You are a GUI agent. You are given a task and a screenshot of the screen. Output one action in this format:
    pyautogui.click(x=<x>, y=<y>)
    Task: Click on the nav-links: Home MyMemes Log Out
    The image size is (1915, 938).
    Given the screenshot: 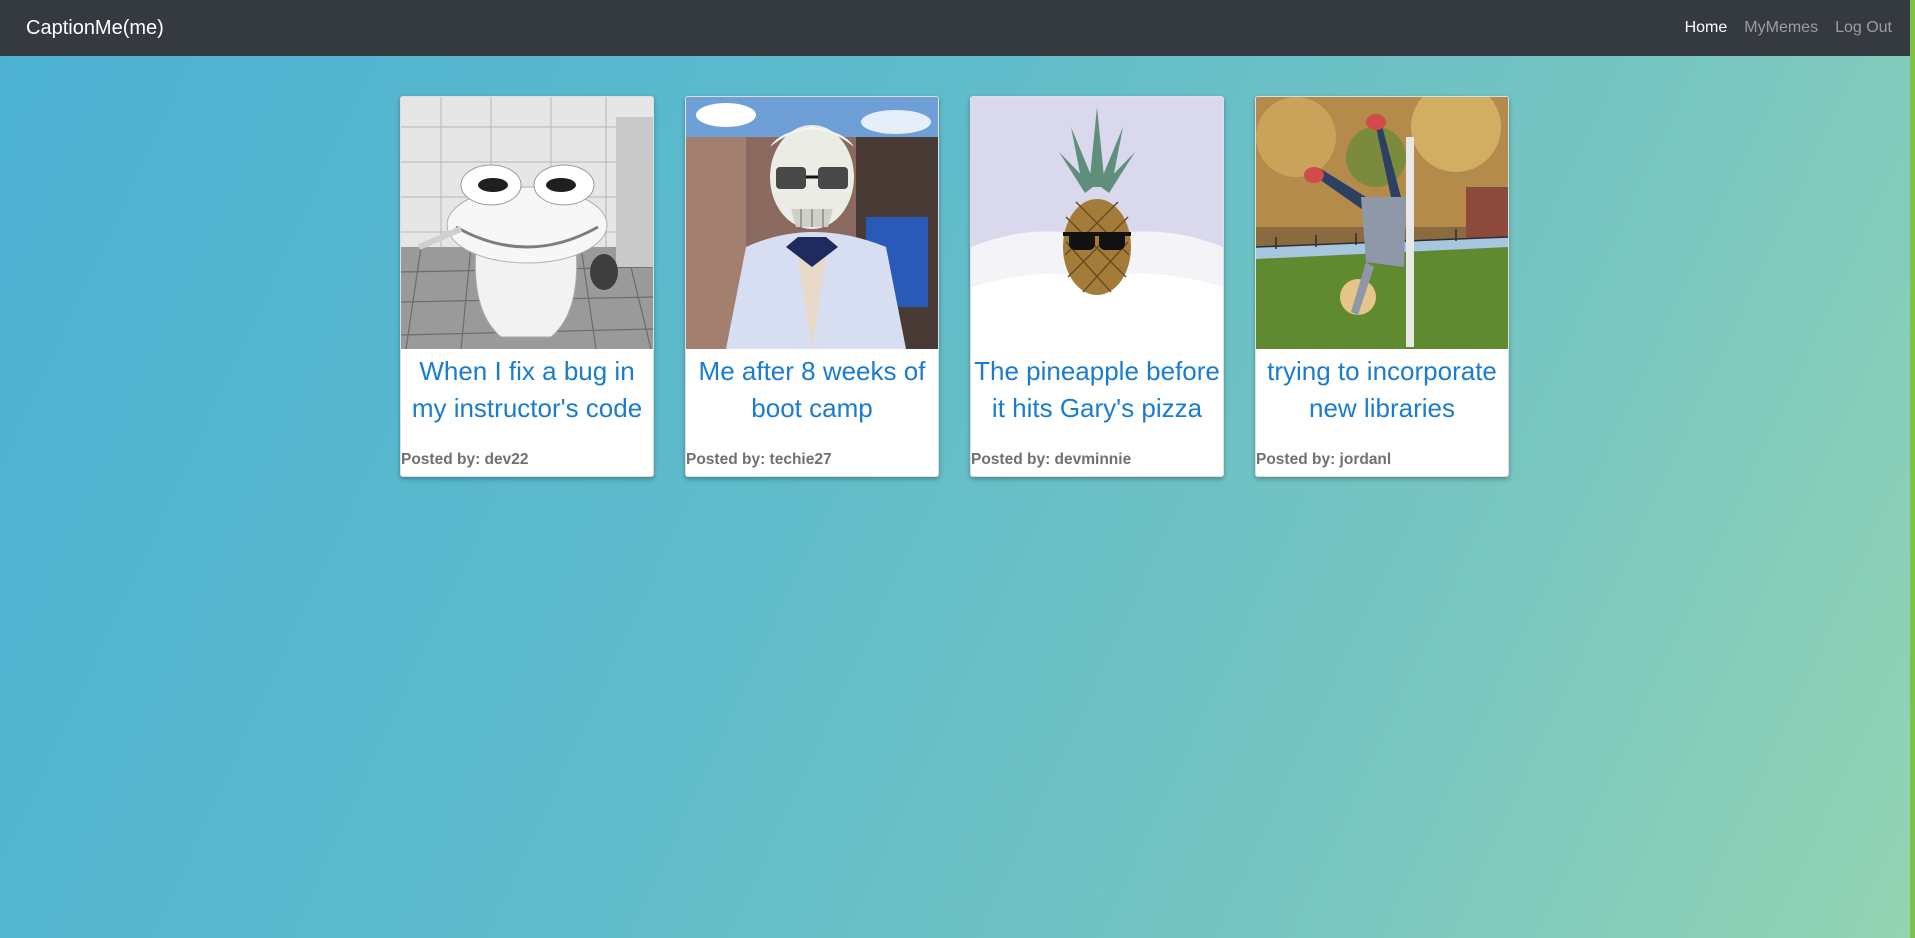 What is the action you would take?
    pyautogui.click(x=1788, y=28)
    